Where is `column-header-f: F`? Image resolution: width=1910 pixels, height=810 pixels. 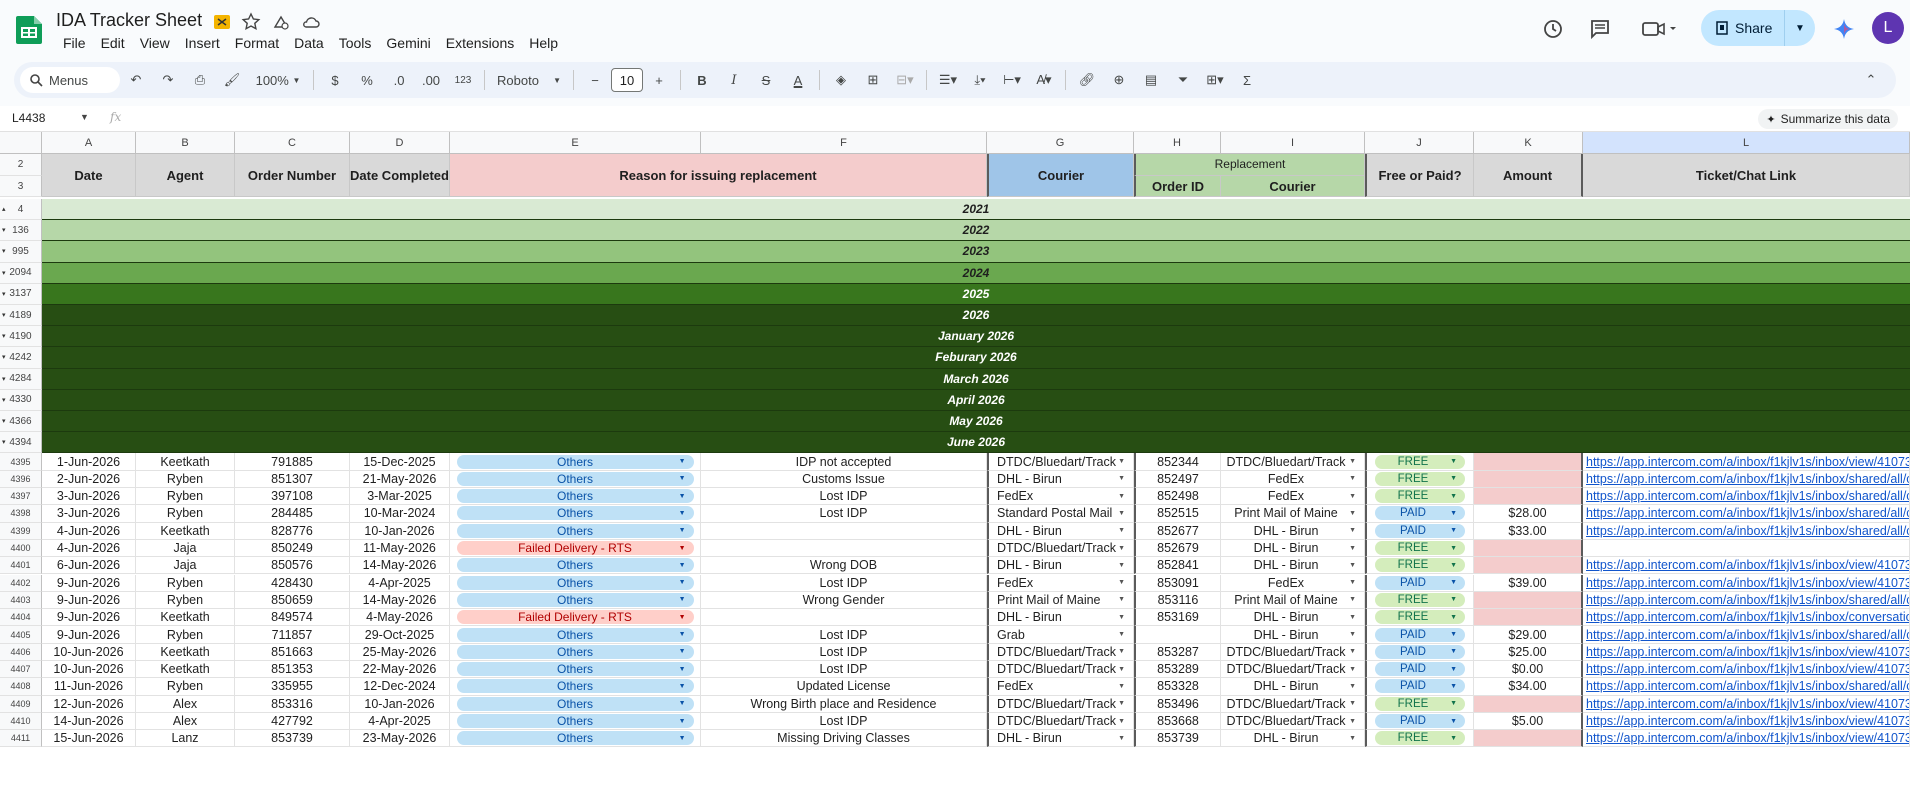 column-header-f: F is located at coordinates (844, 143).